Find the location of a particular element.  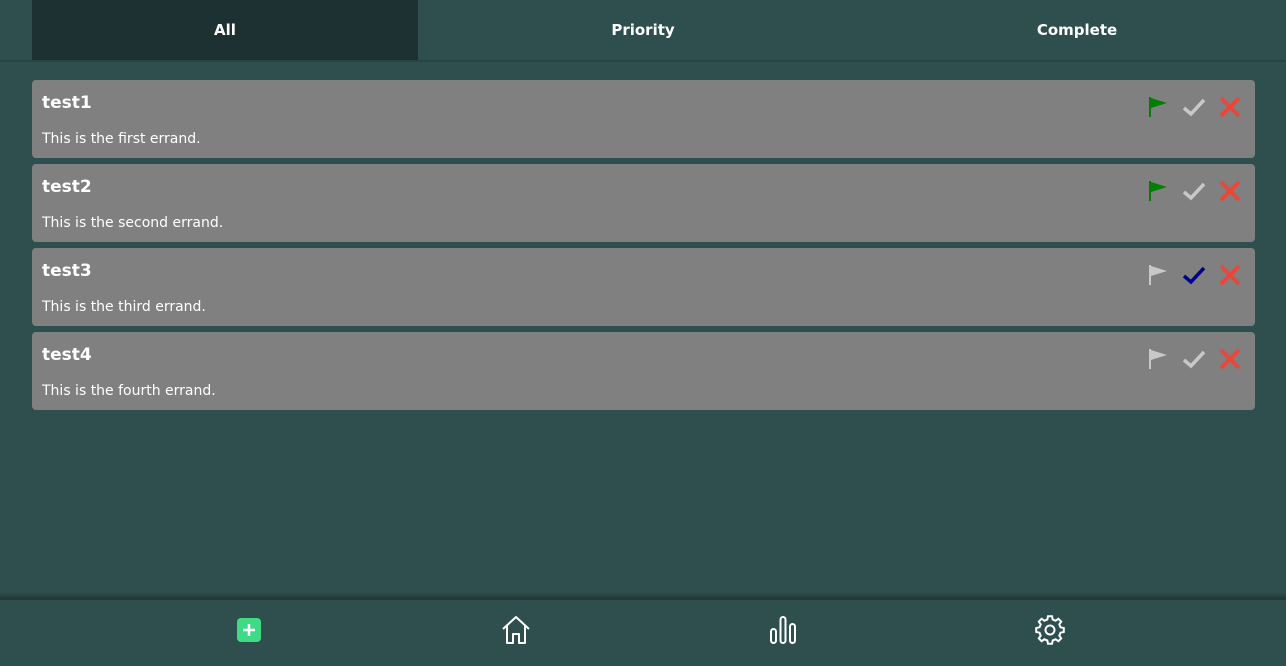

add-errand-button is located at coordinates (249, 630).